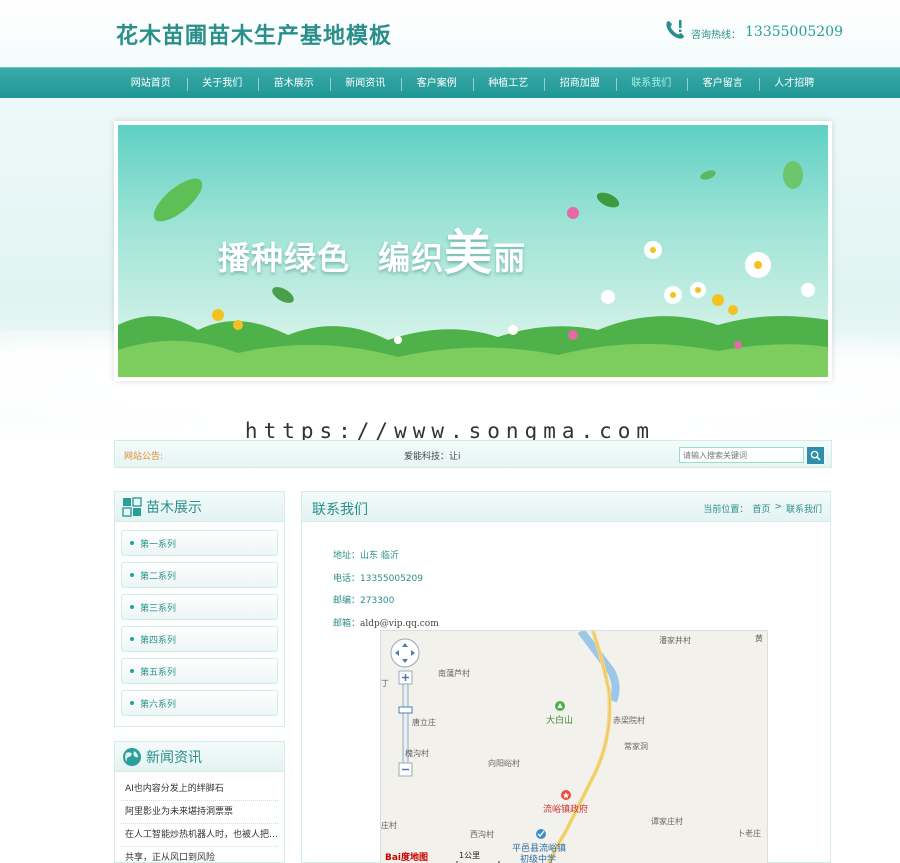  Describe the element at coordinates (651, 83) in the screenshot. I see `nav-item-contact: 联系我们` at that location.